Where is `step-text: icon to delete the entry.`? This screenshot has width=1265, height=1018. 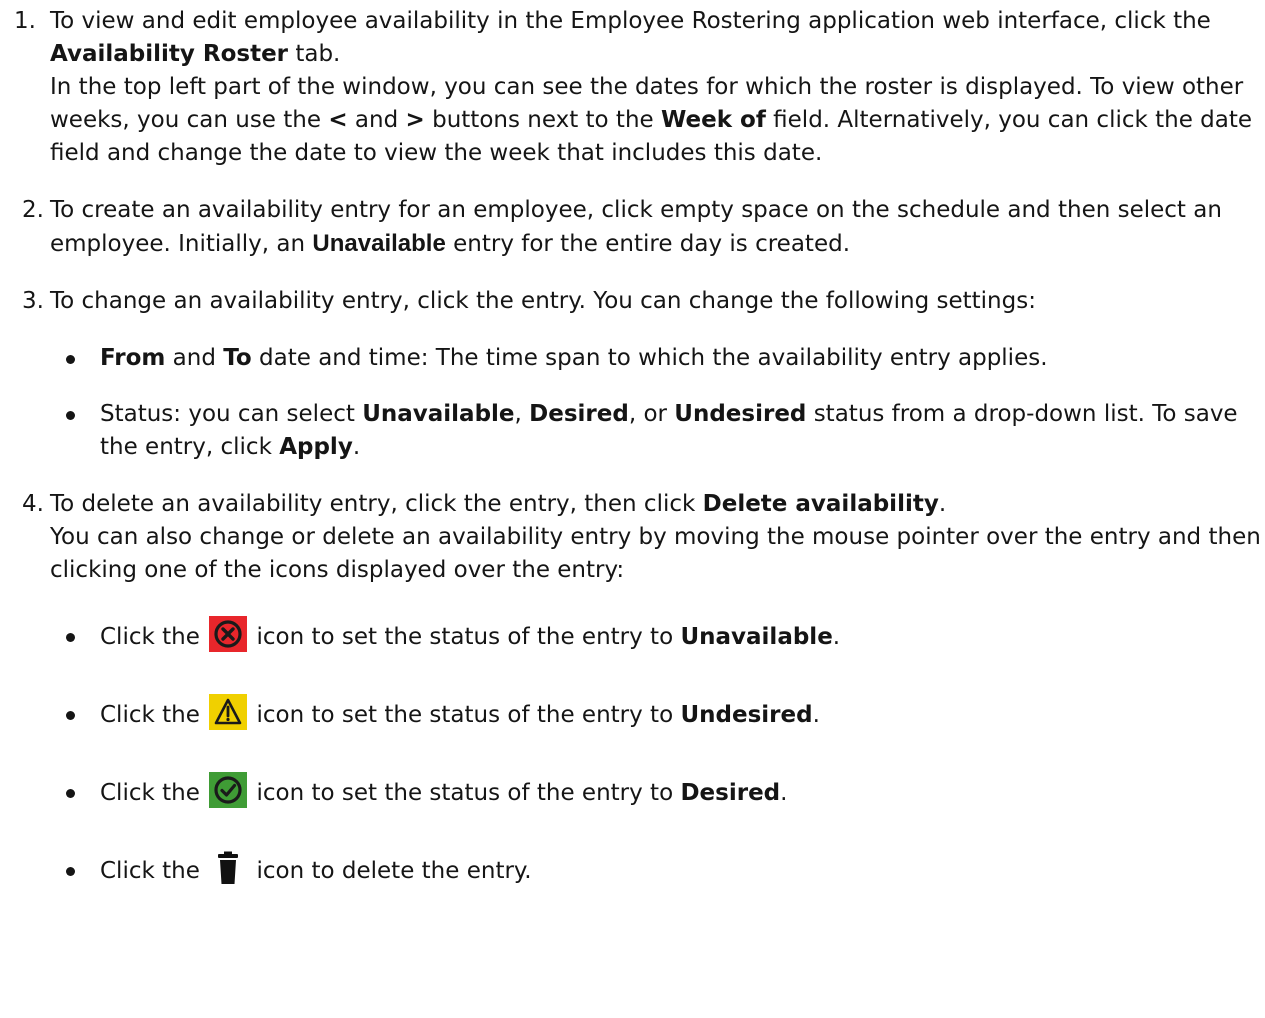 step-text: icon to delete the entry. is located at coordinates (390, 871).